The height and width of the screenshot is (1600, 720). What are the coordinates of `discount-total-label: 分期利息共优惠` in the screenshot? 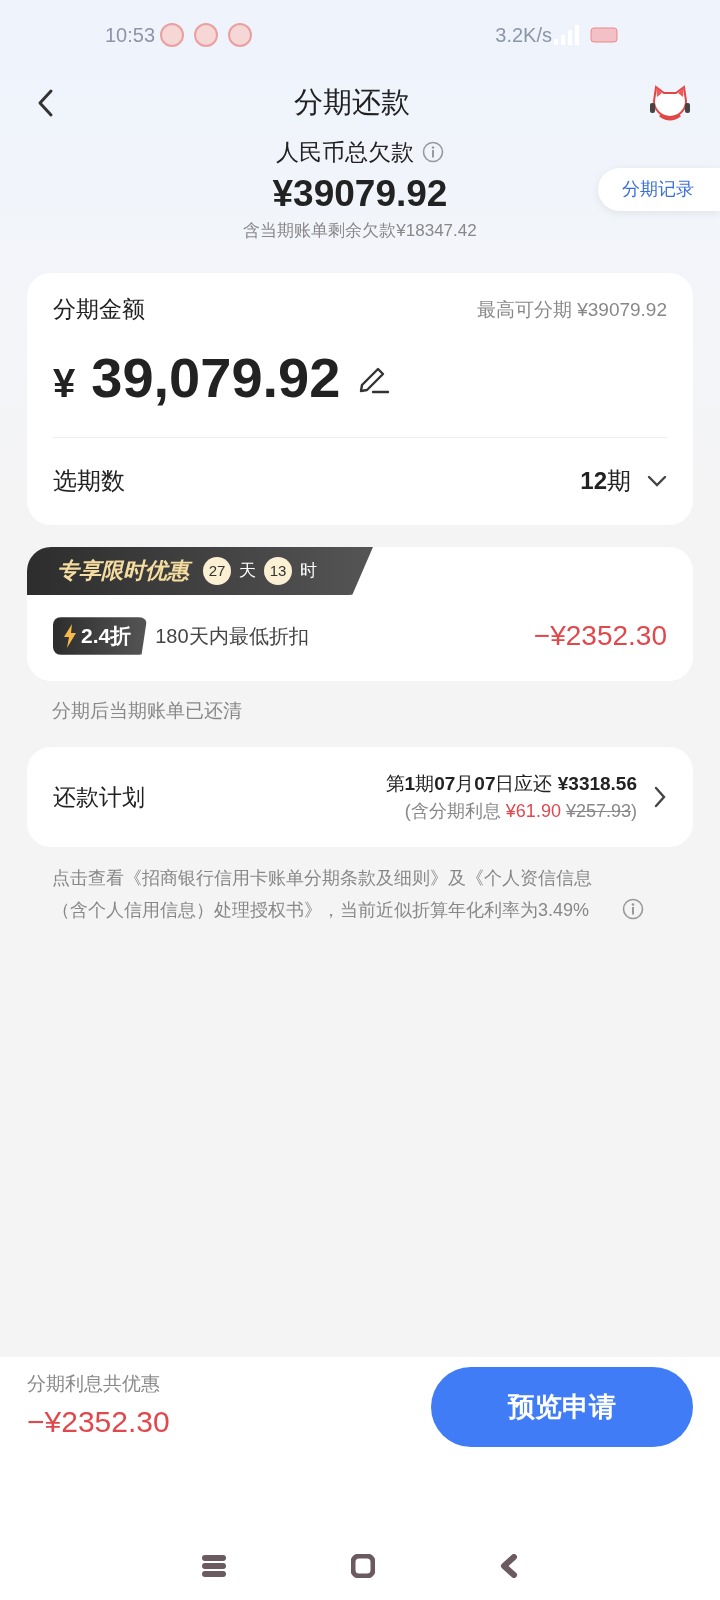 It's located at (94, 1384).